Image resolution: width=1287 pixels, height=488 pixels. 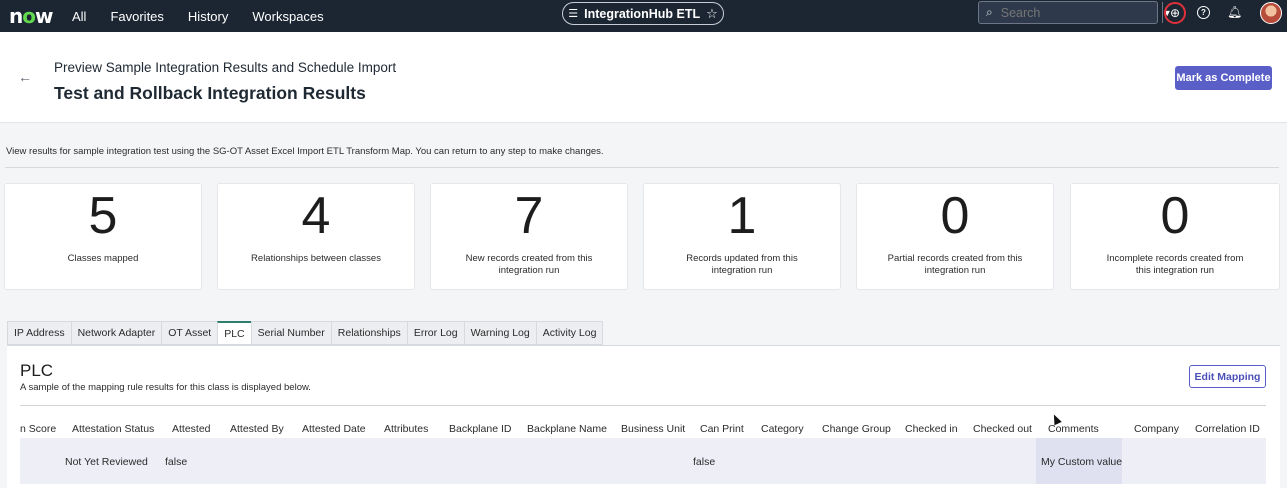 What do you see at coordinates (316, 258) in the screenshot?
I see `stat-label: Relationships between classes` at bounding box center [316, 258].